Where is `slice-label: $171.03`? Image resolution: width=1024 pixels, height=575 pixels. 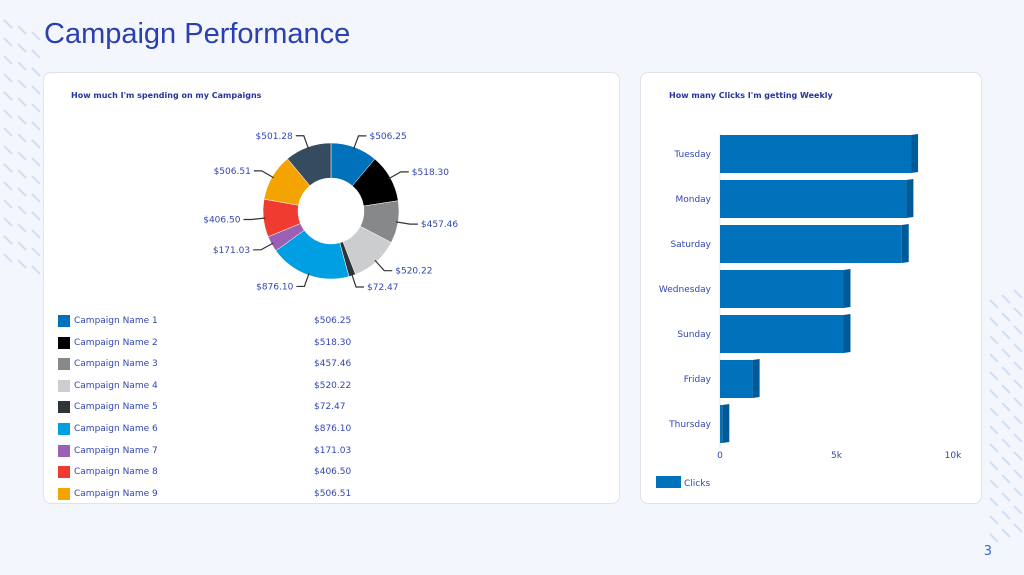 slice-label: $171.03 is located at coordinates (231, 251).